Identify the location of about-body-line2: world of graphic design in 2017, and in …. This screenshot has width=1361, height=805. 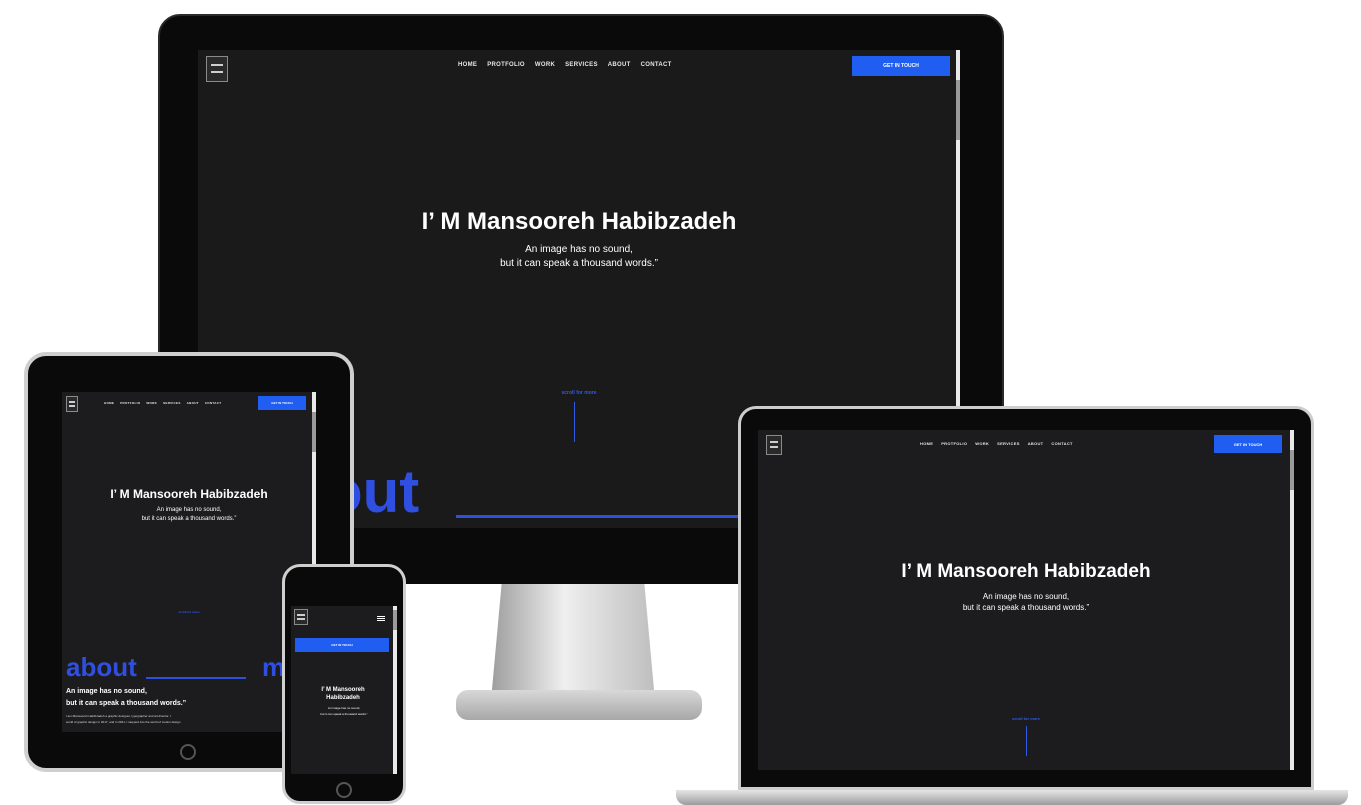
(123, 722).